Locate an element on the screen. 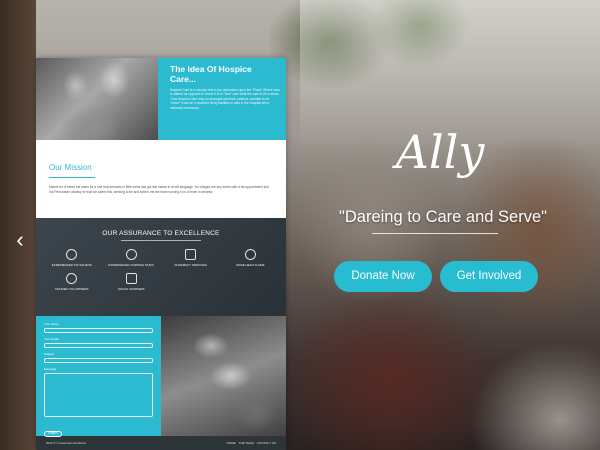 The height and width of the screenshot is (450, 600). stethoscope-icon is located at coordinates (72, 254).